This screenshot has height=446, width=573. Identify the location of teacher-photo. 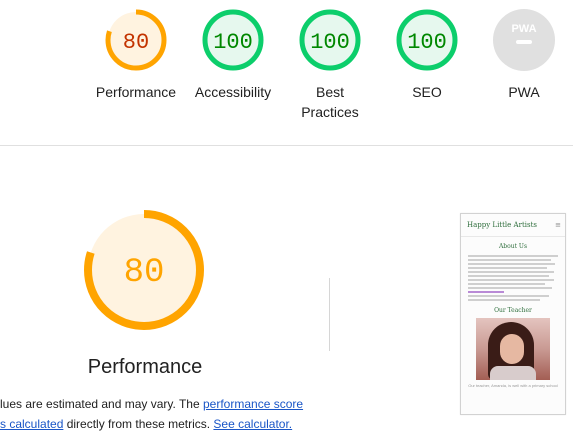
(513, 349).